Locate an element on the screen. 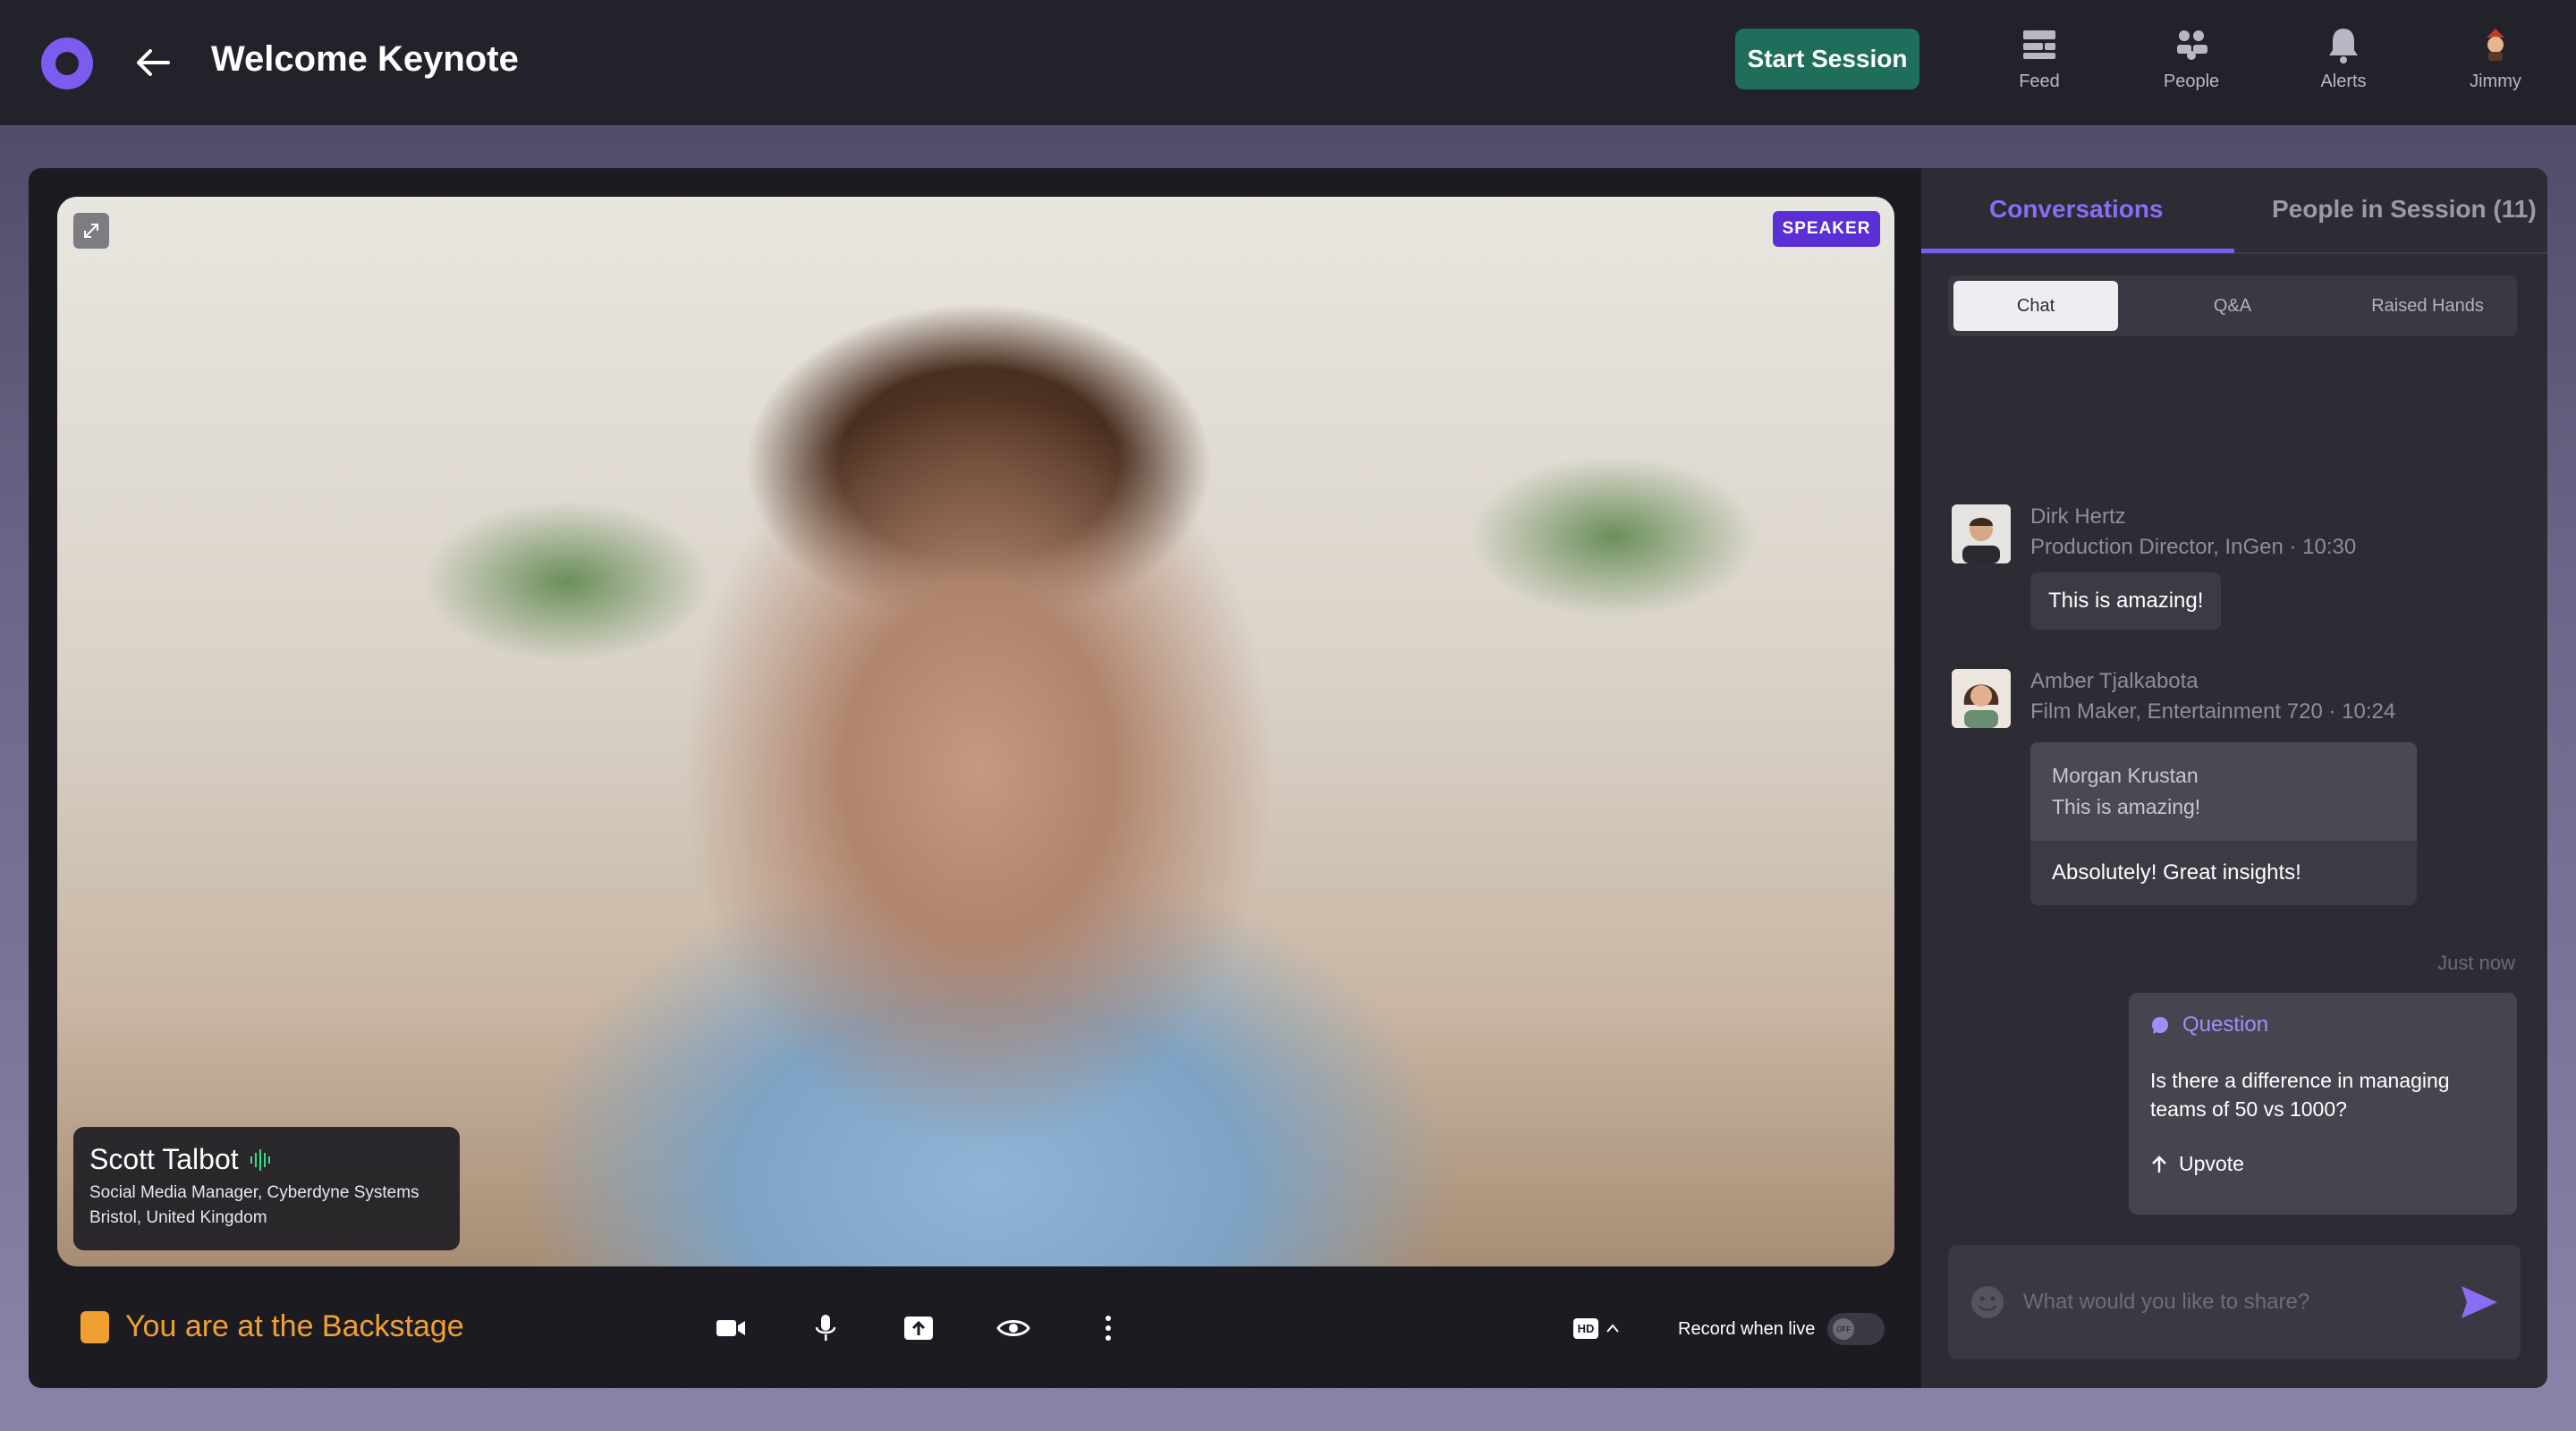 This screenshot has width=2576, height=1431. quality-selector: HD is located at coordinates (1596, 1328).